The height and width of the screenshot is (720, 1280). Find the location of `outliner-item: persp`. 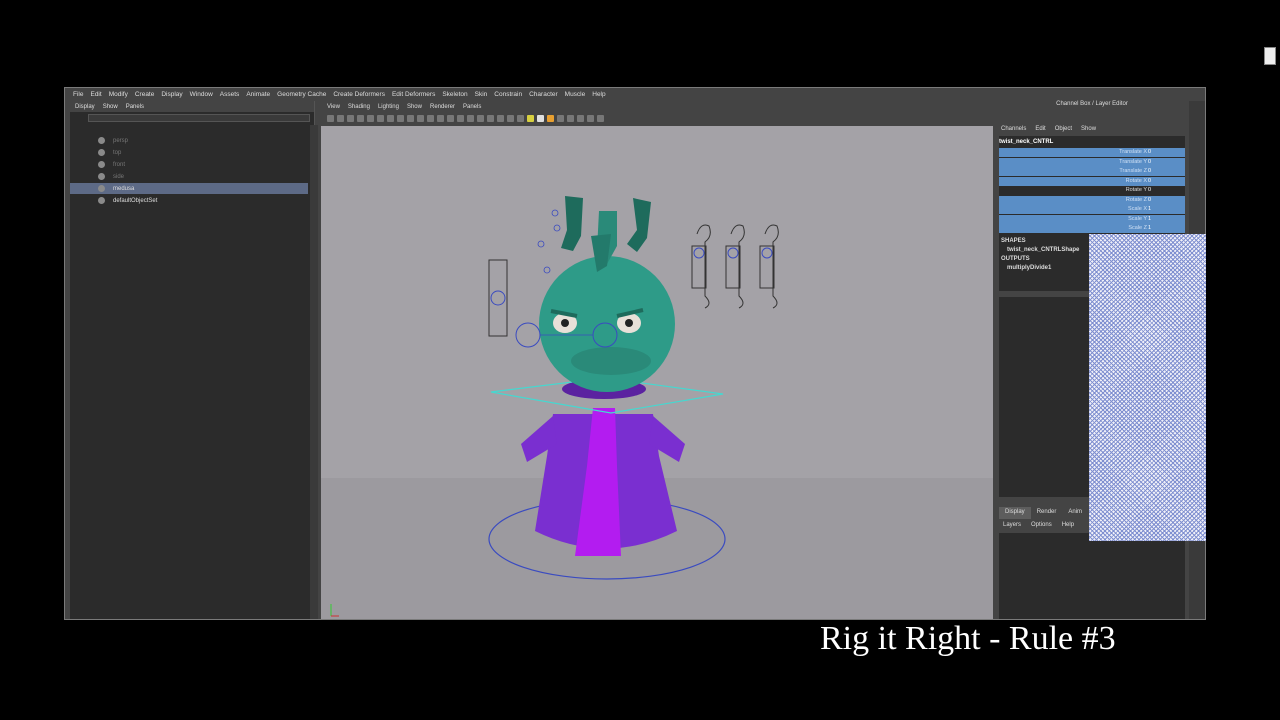

outliner-item: persp is located at coordinates (189, 140).